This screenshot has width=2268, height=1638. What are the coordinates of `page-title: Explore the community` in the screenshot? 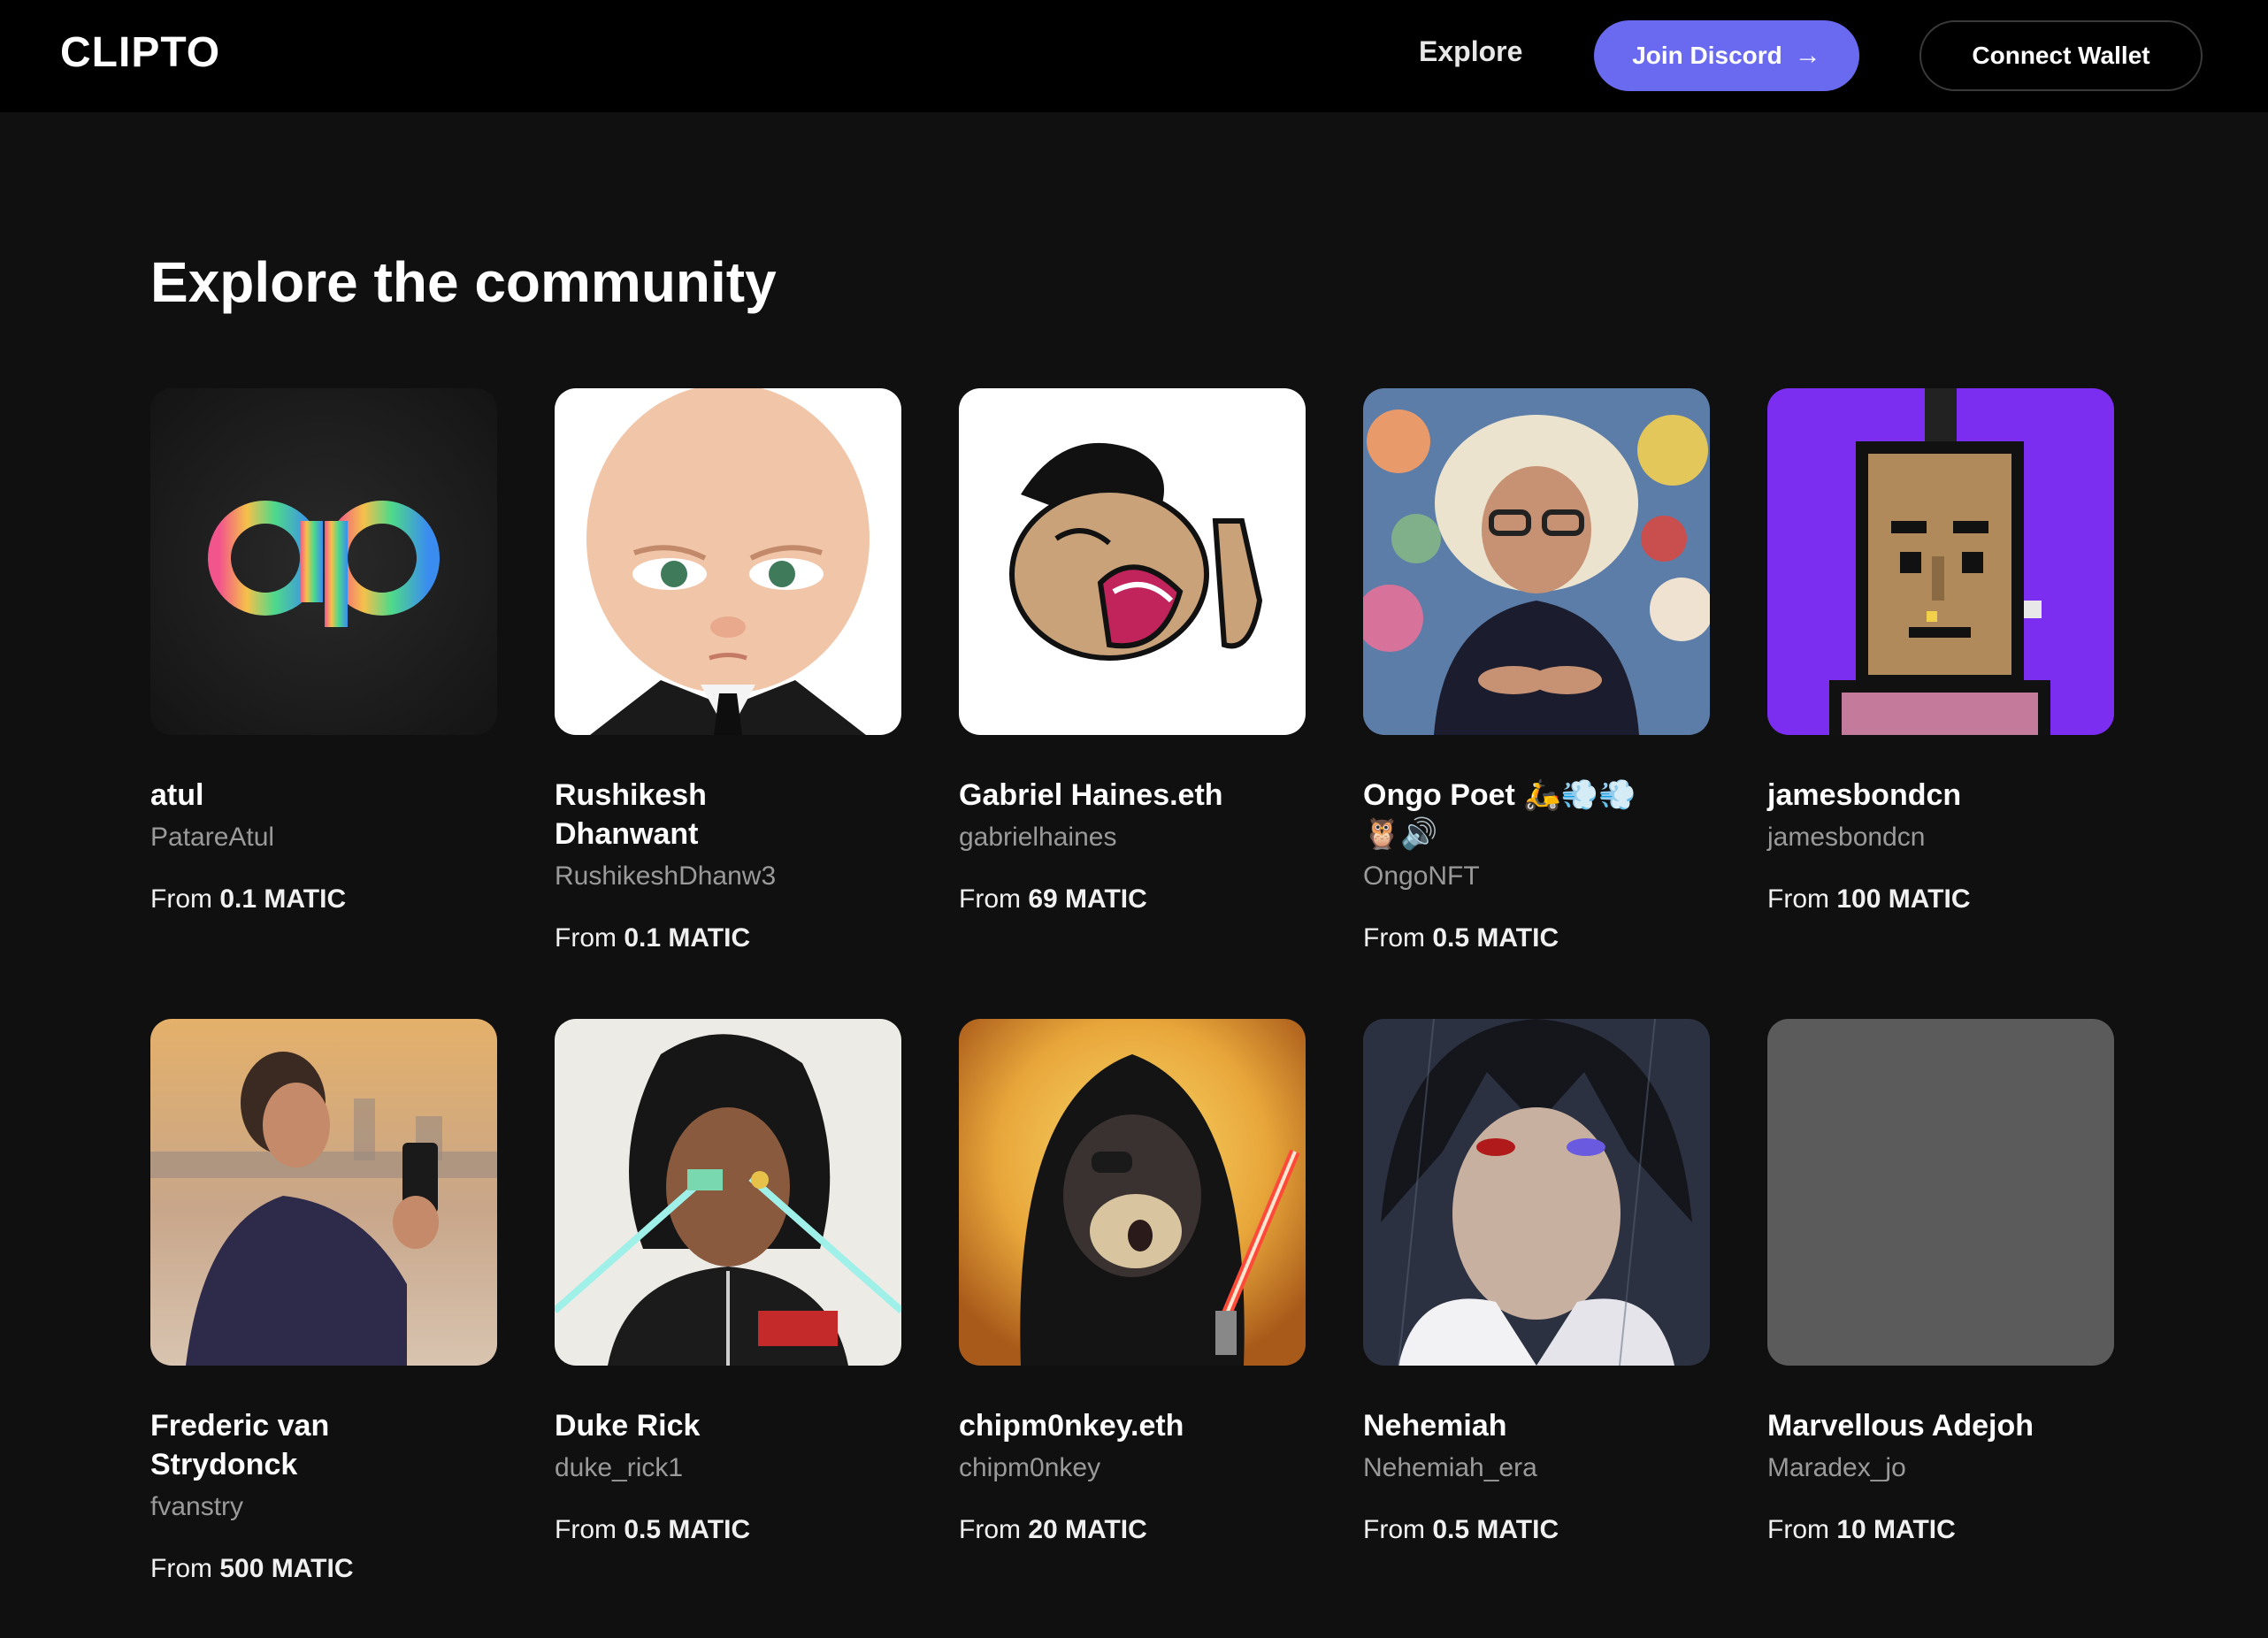 It's located at (463, 282).